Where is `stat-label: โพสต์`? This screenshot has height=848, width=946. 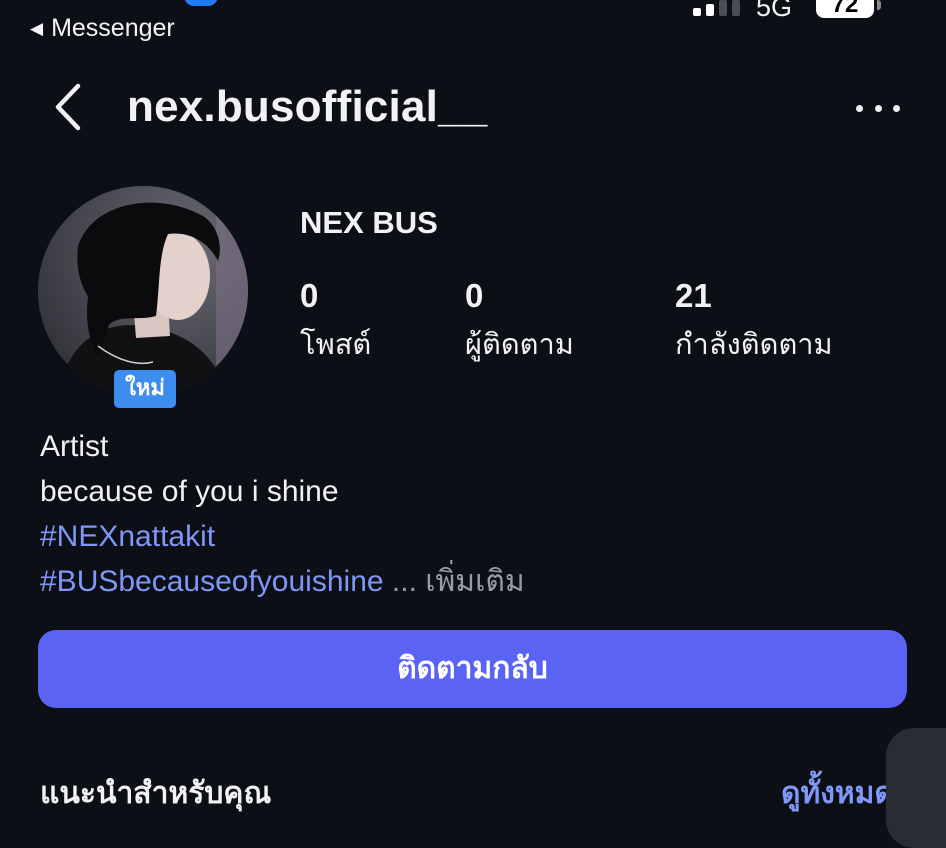 stat-label: โพสต์ is located at coordinates (336, 345).